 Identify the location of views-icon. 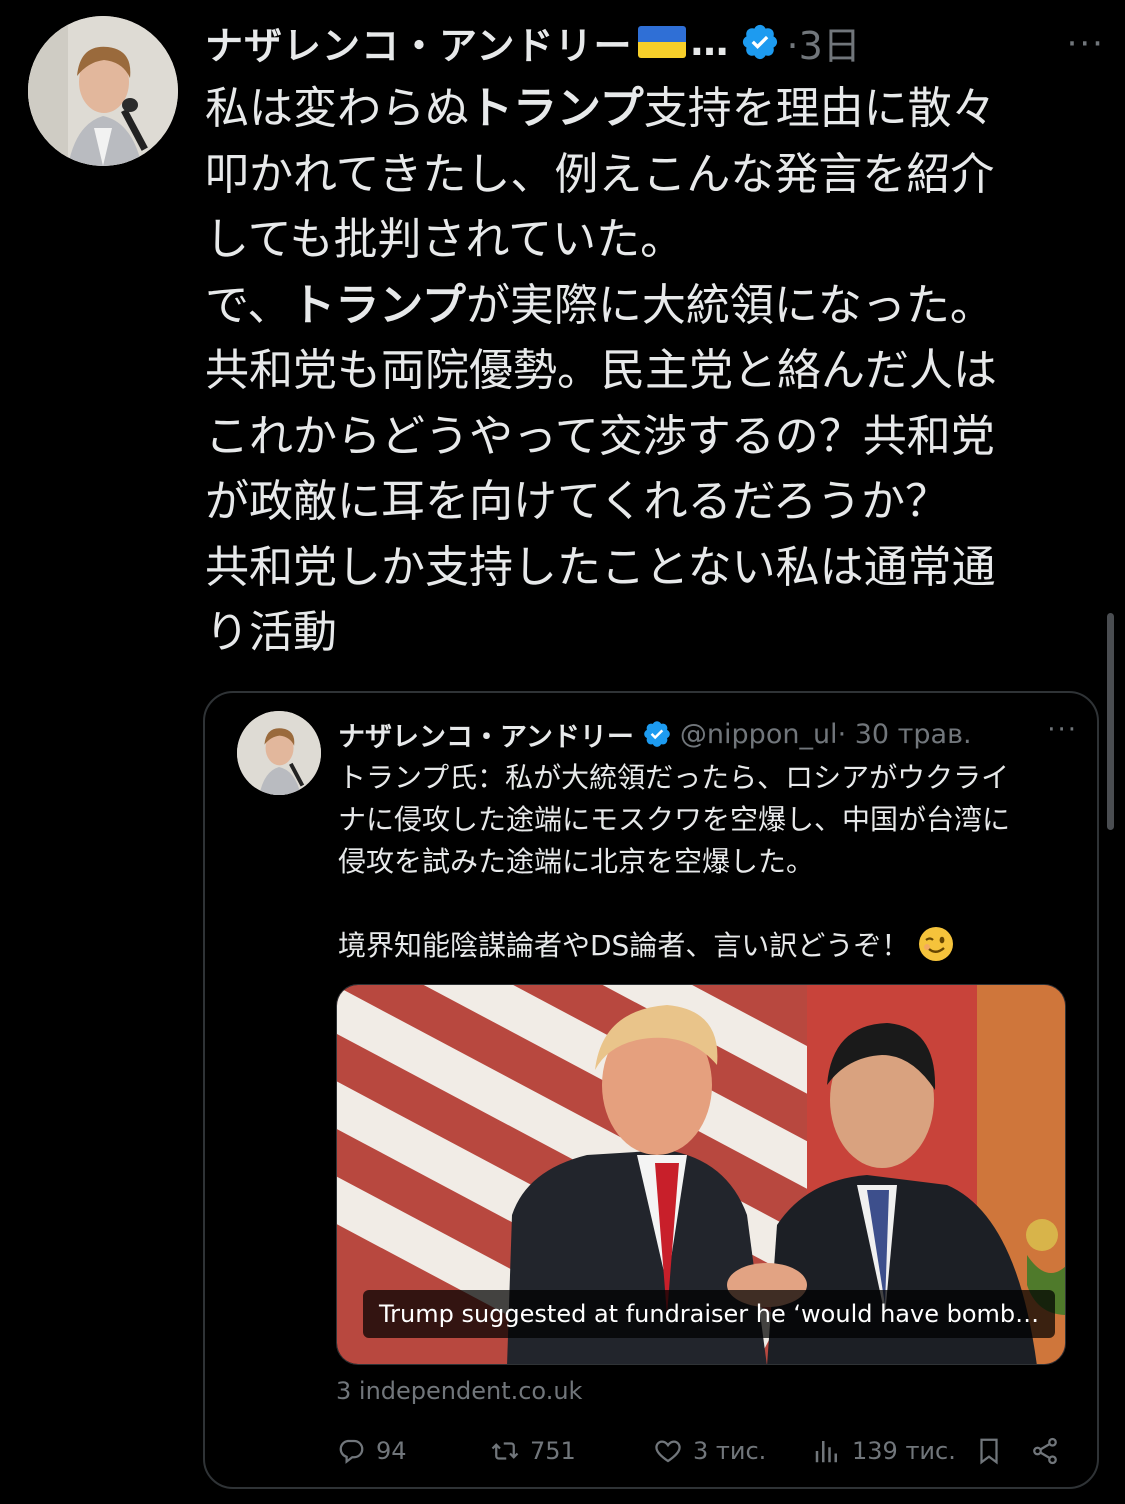
(826, 1452).